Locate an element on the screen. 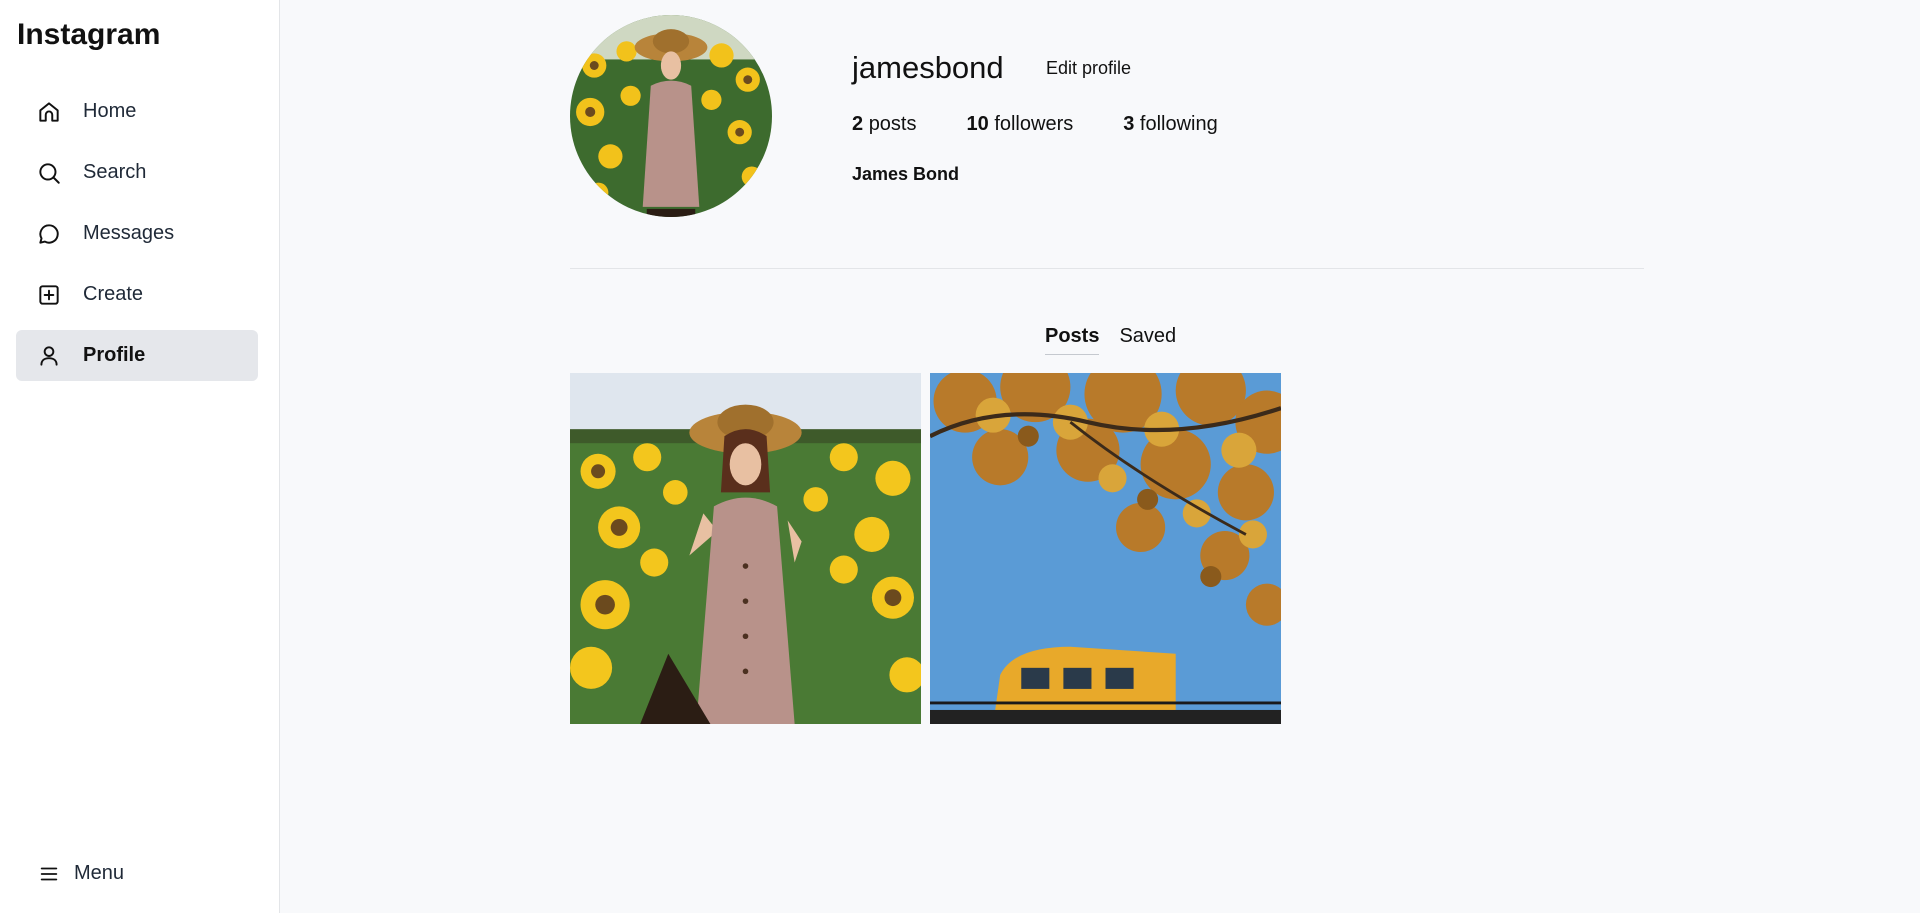  following-stat: 3 following is located at coordinates (1170, 124).